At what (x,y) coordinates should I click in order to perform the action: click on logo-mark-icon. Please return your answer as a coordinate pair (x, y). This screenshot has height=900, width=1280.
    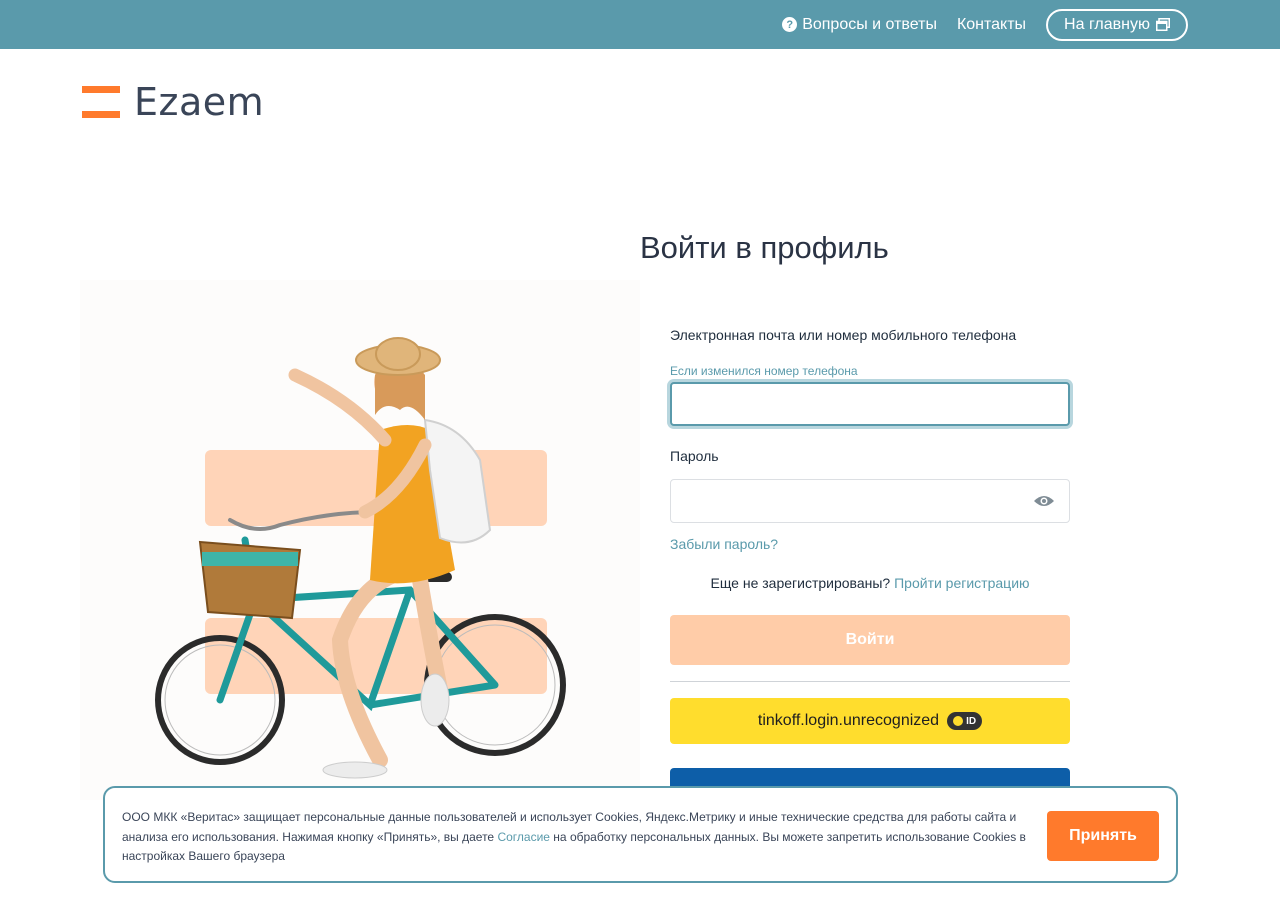
    Looking at the image, I should click on (101, 102).